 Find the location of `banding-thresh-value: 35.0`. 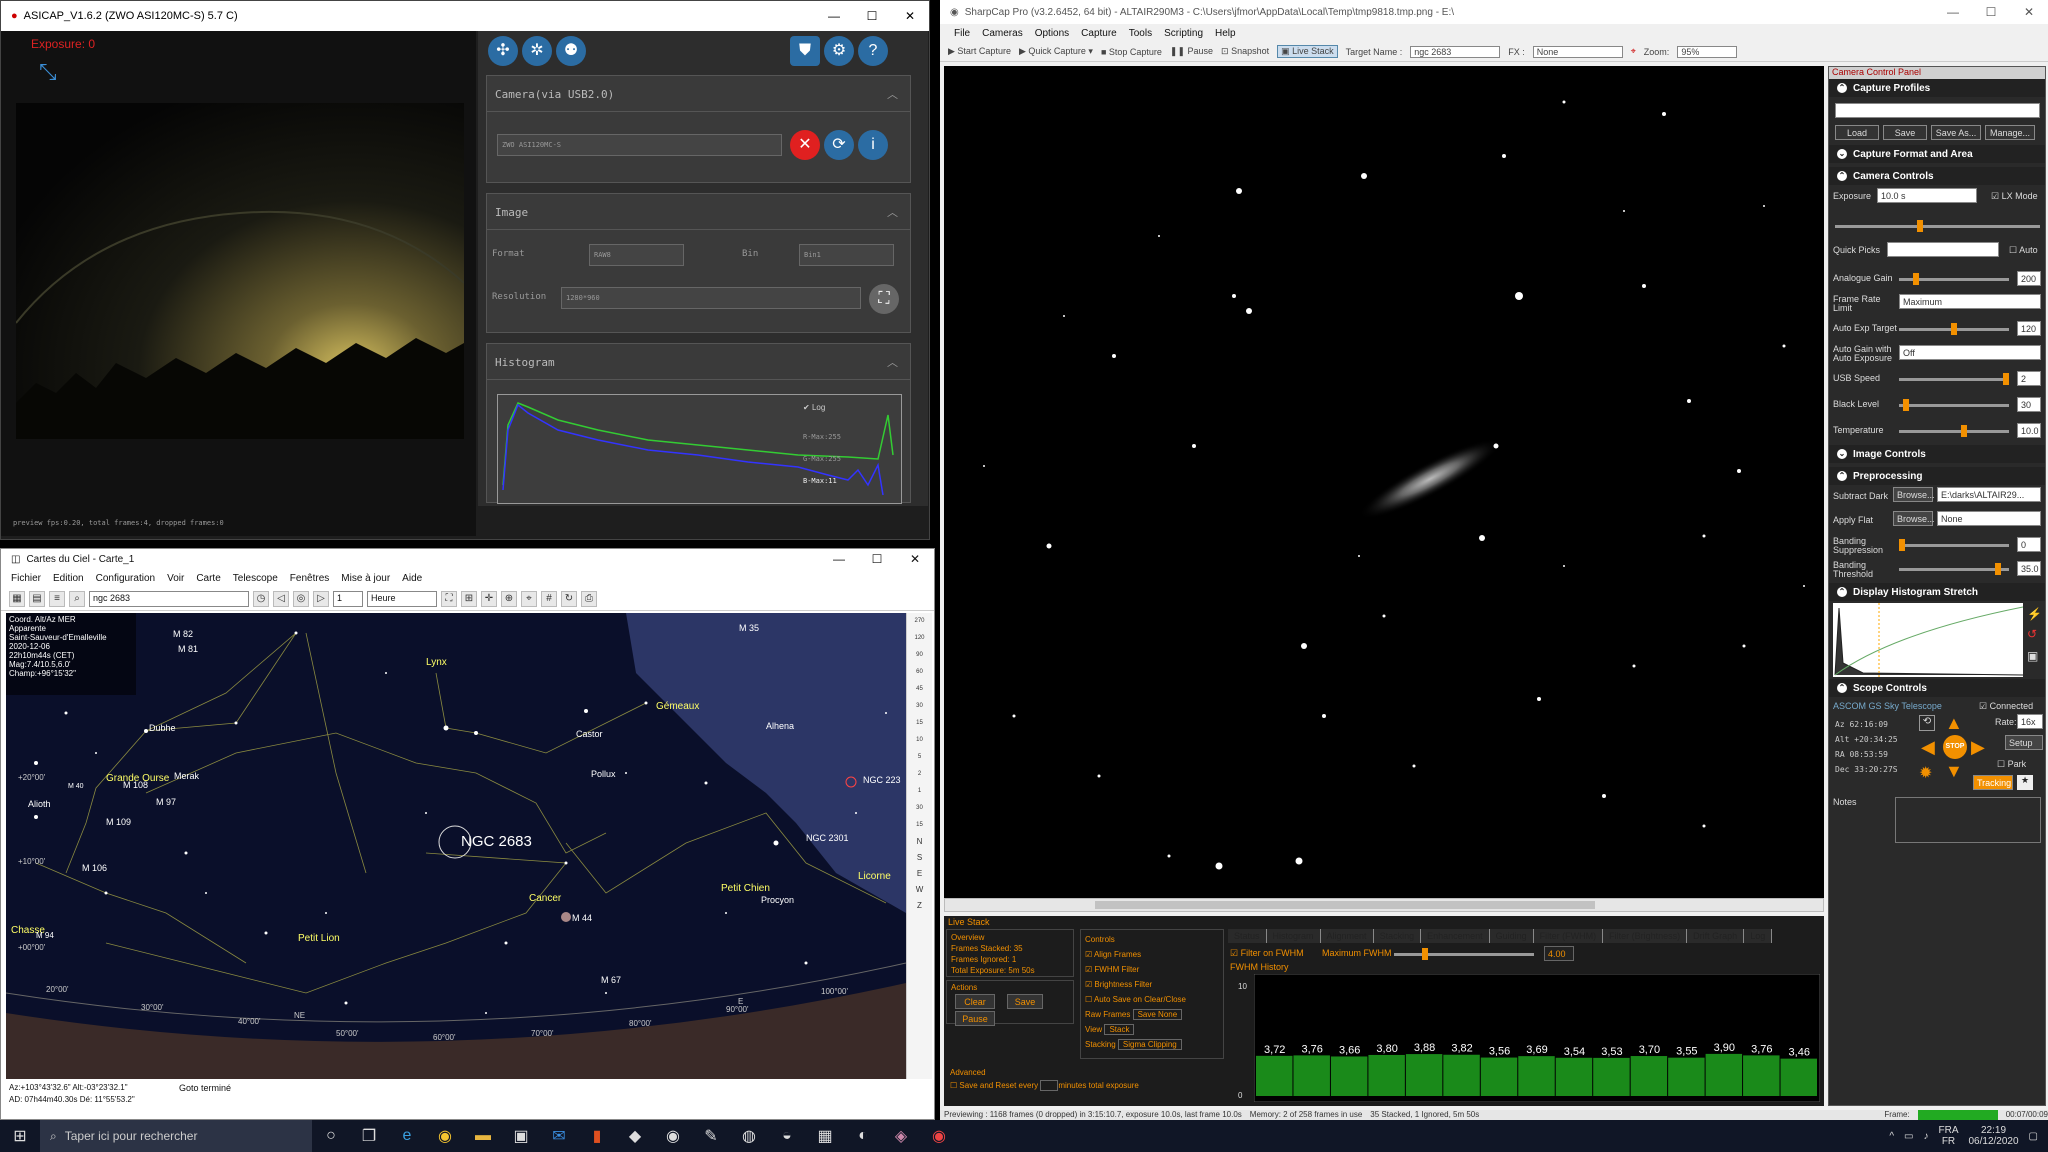

banding-thresh-value: 35.0 is located at coordinates (2029, 568).